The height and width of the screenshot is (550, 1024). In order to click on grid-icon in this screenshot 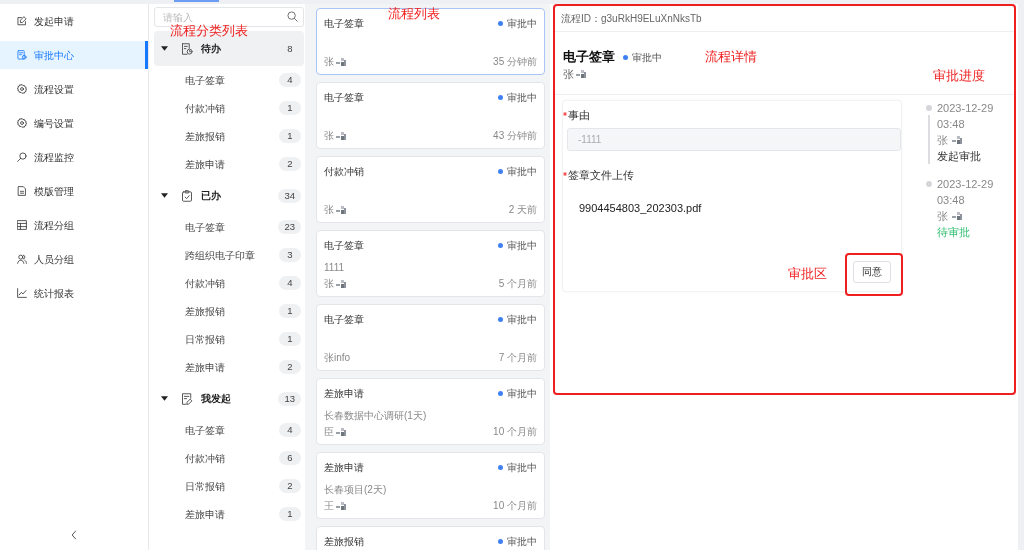, I will do `click(22, 225)`.